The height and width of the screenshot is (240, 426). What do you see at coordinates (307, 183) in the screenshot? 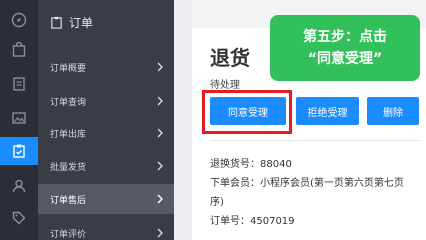
I see `member-line-1: 下单会员：小程序会员(第一页第六页第七页` at bounding box center [307, 183].